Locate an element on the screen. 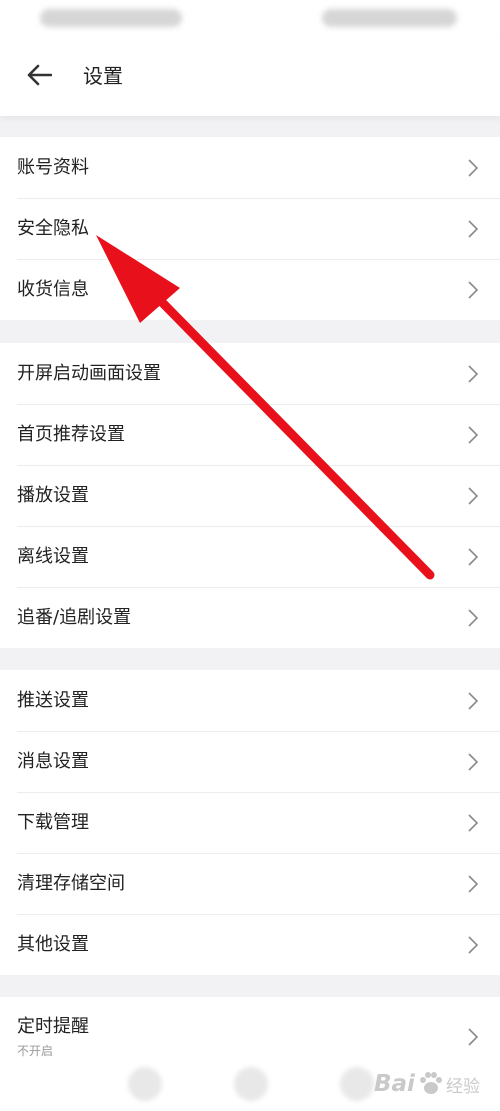  settings-item-label: 推送设置 is located at coordinates (53, 700).